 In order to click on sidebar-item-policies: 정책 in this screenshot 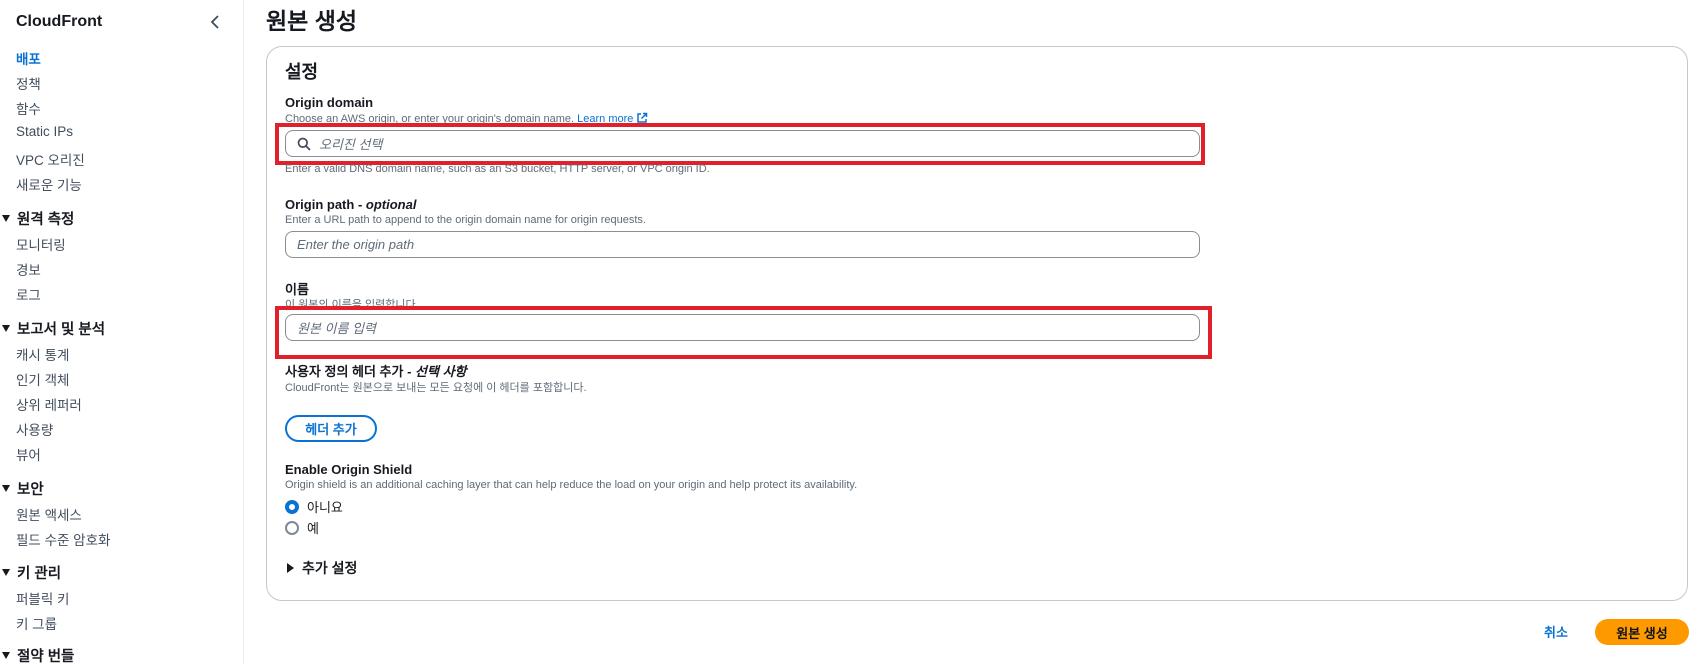, I will do `click(28, 83)`.